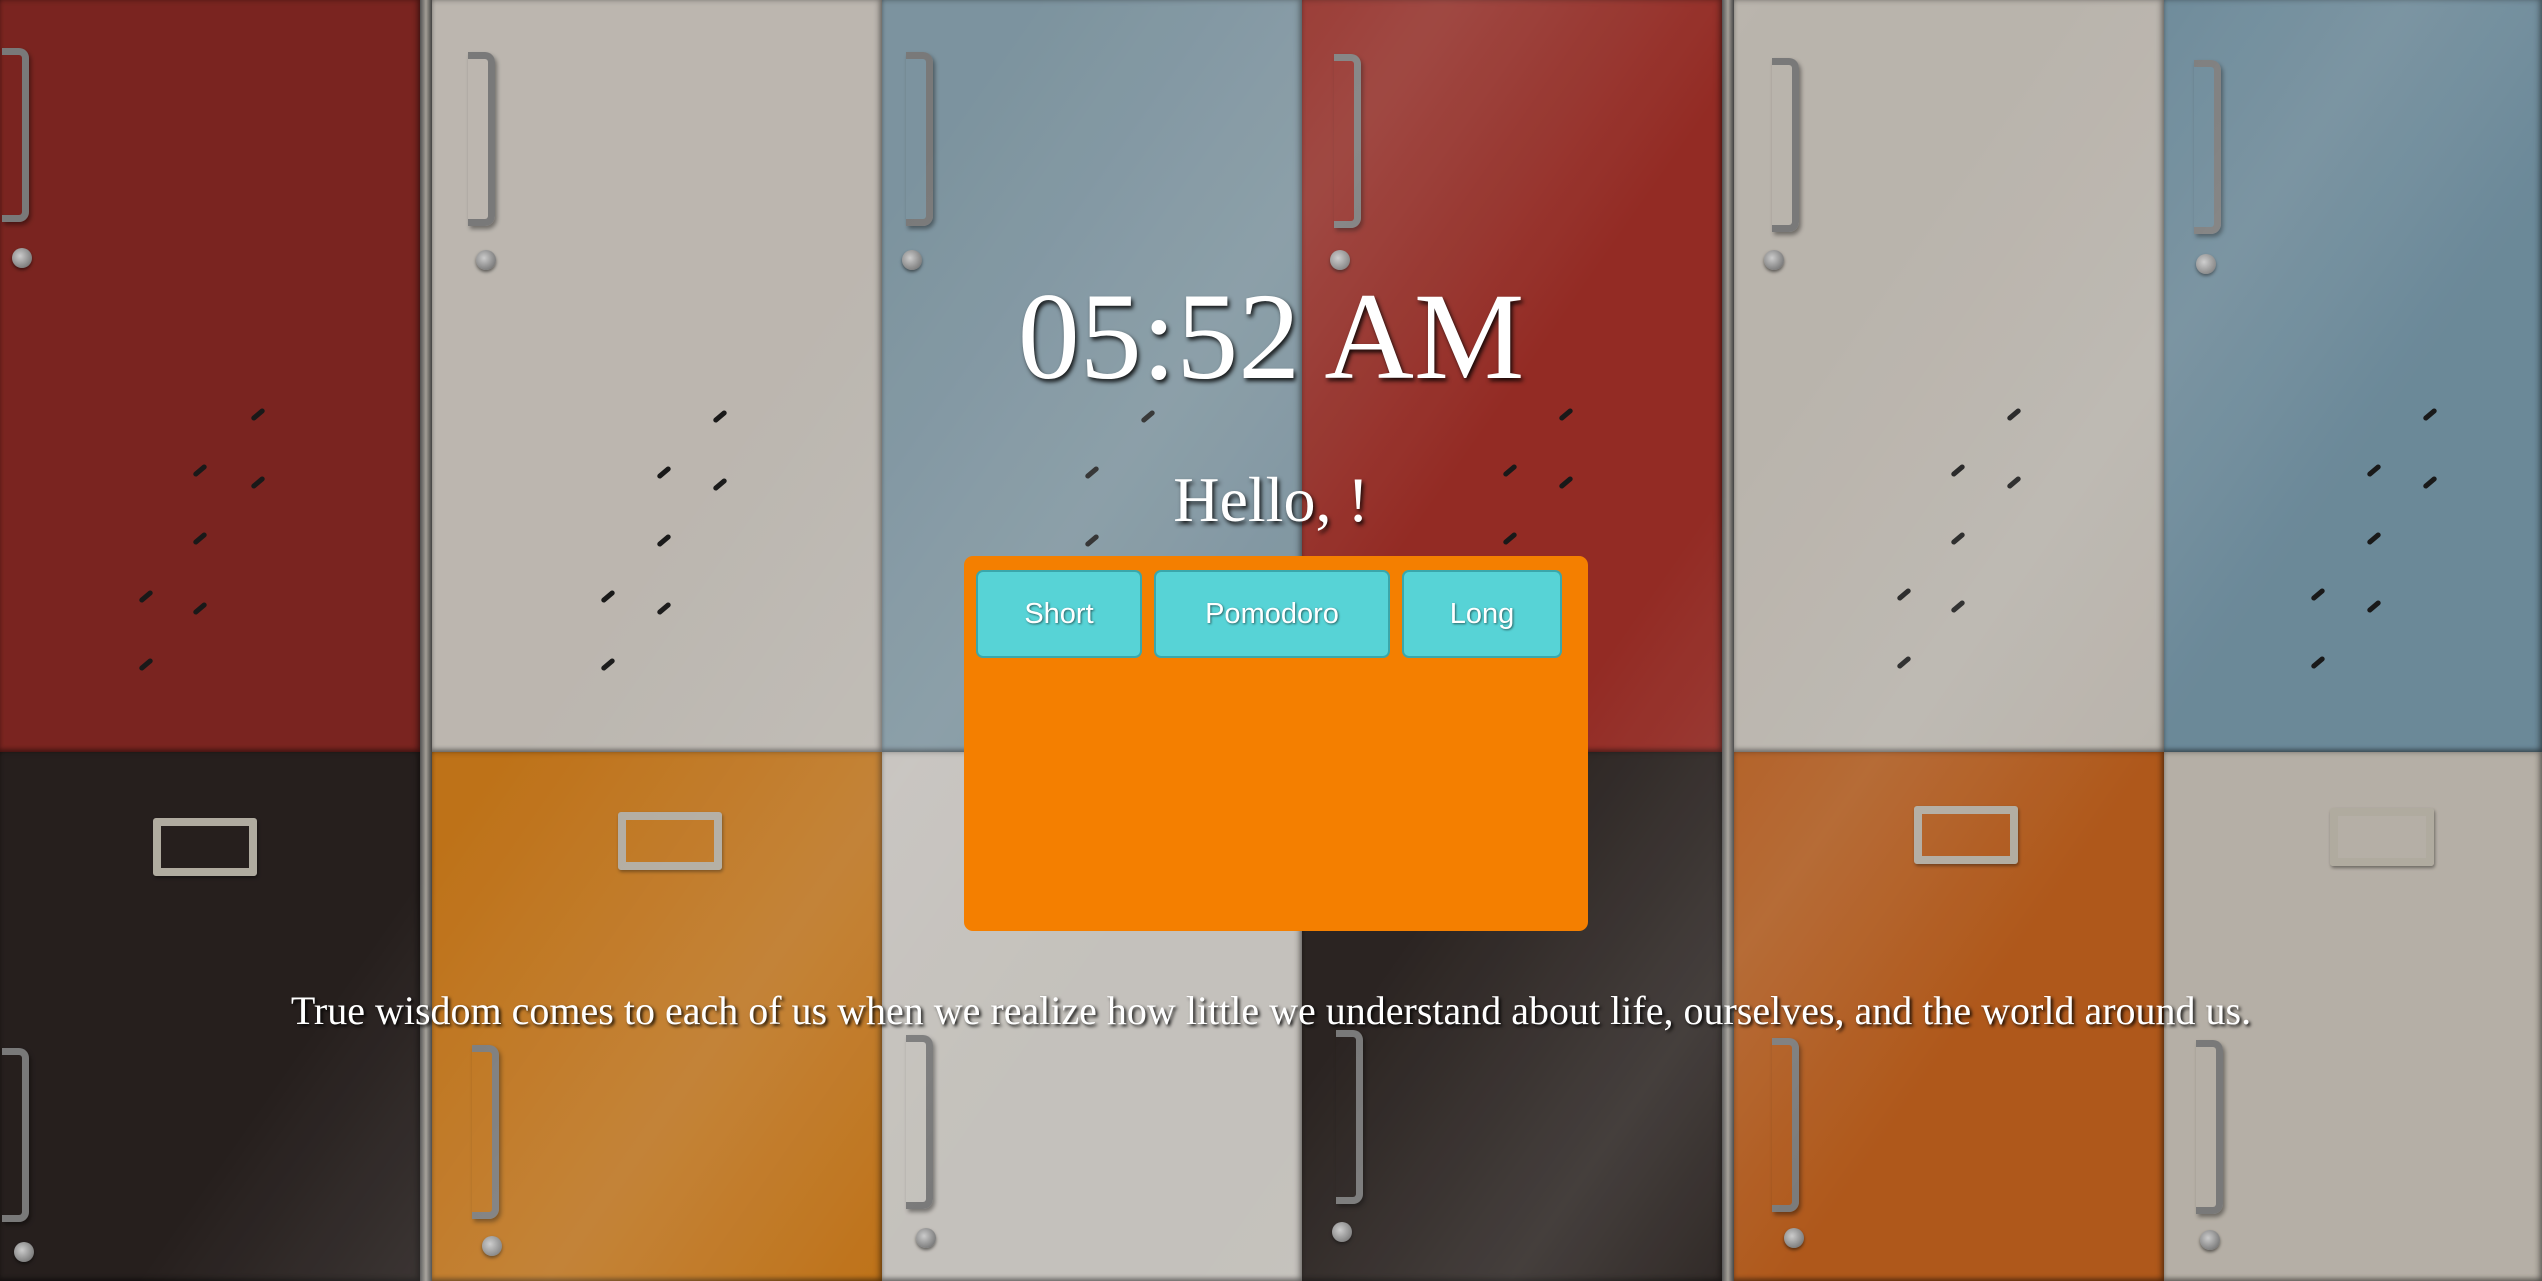 The width and height of the screenshot is (2542, 1281). Describe the element at coordinates (1272, 614) in the screenshot. I see `pomodoro-button: Pomodoro` at that location.